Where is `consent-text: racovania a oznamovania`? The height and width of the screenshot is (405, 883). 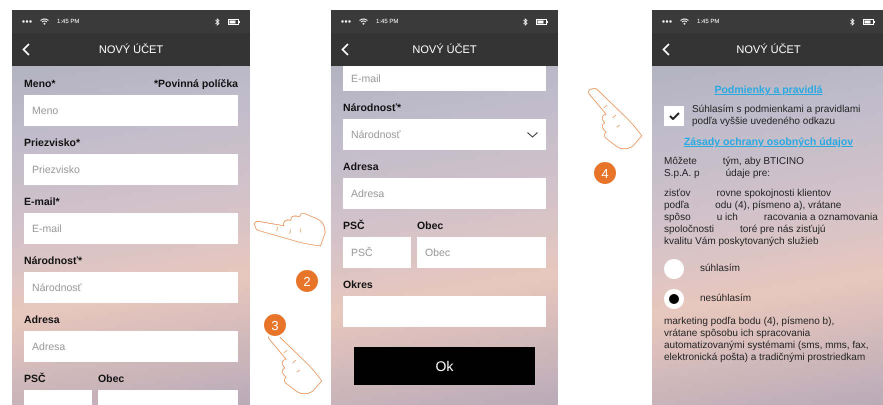 consent-text: racovania a oznamovania is located at coordinates (821, 218).